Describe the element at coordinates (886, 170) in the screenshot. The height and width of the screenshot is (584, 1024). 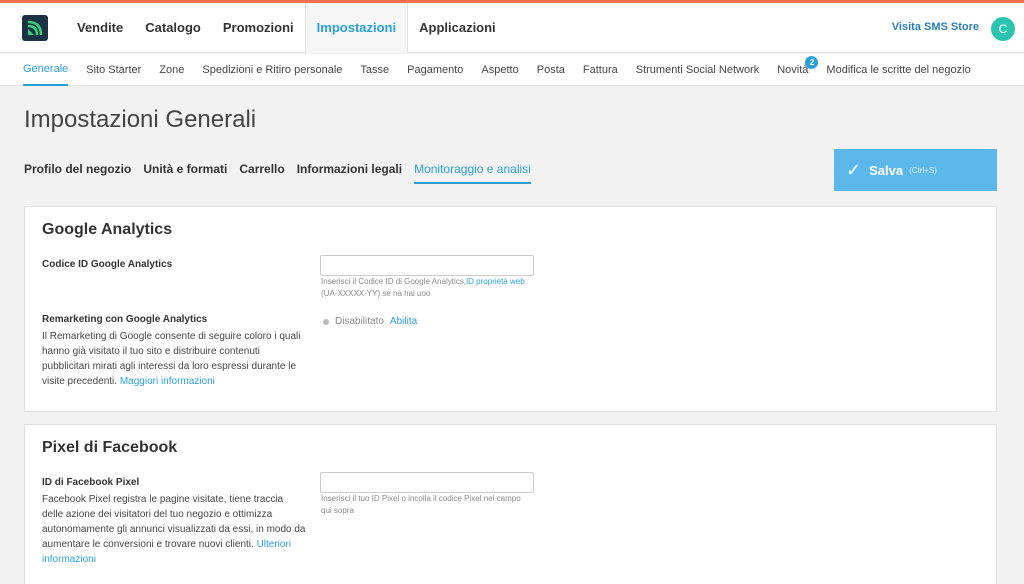
I see `save-label: Salva` at that location.